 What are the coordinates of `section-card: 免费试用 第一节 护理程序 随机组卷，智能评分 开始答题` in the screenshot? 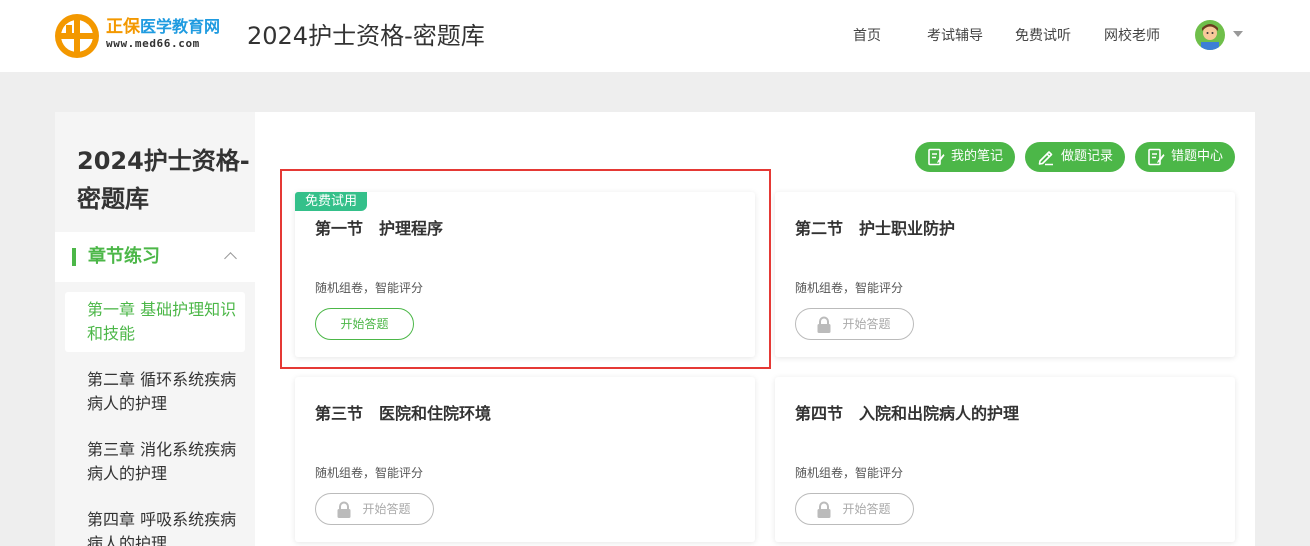 It's located at (525, 274).